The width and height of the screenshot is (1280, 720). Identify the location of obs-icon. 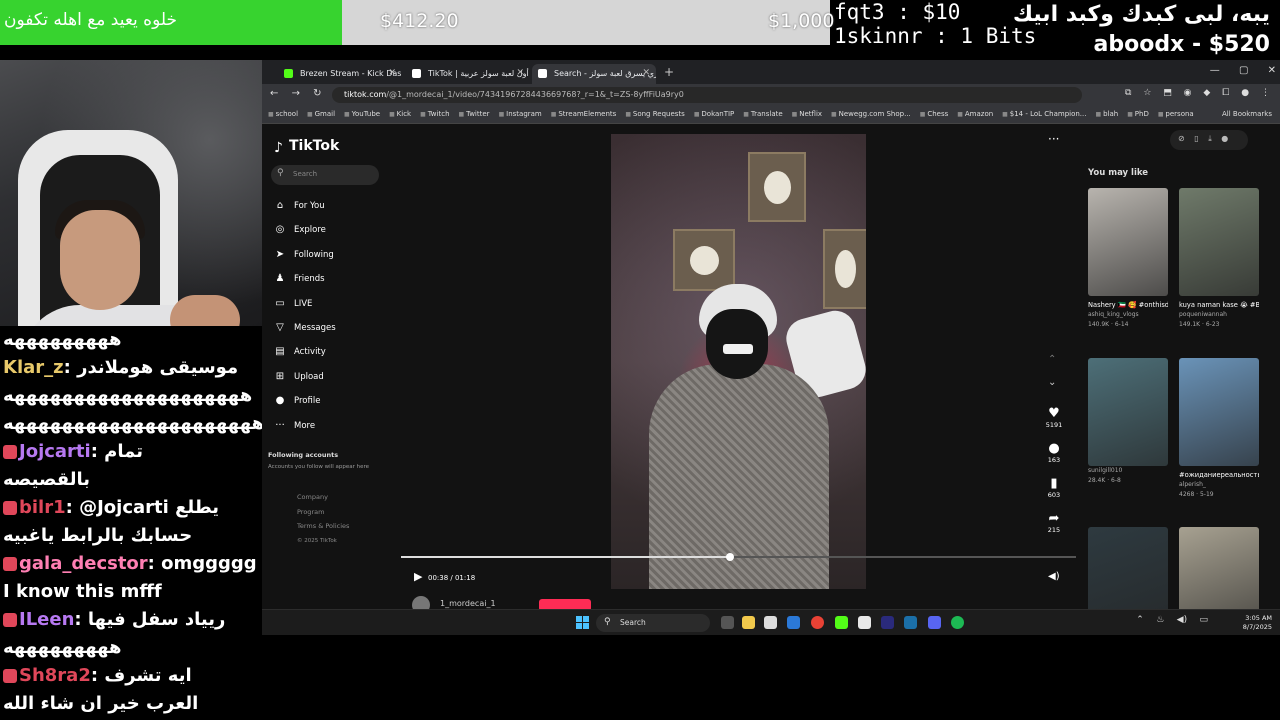
(864, 622).